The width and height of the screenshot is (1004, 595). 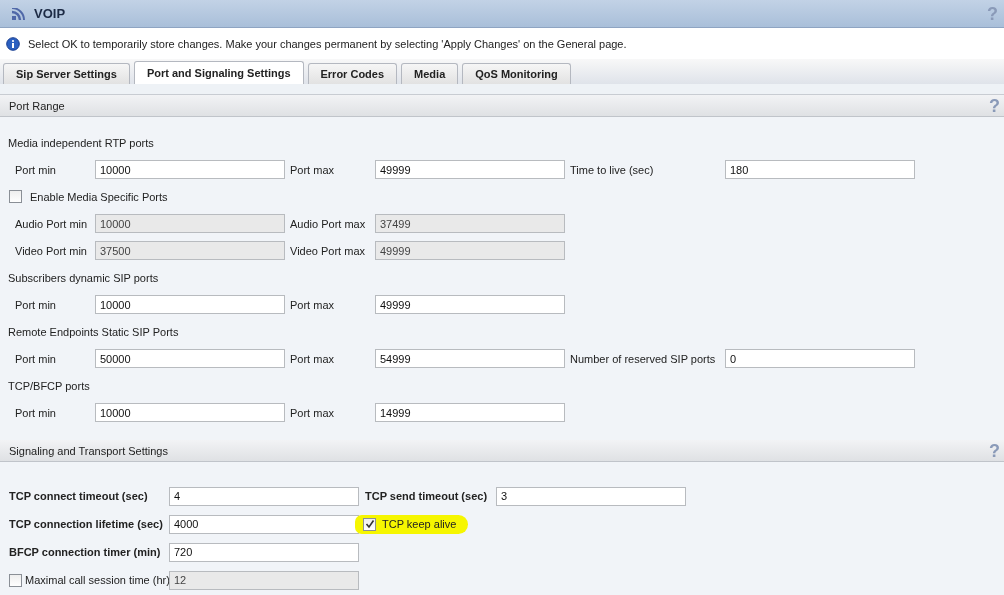 I want to click on checkbox-label: TCP keep alive, so click(x=419, y=524).